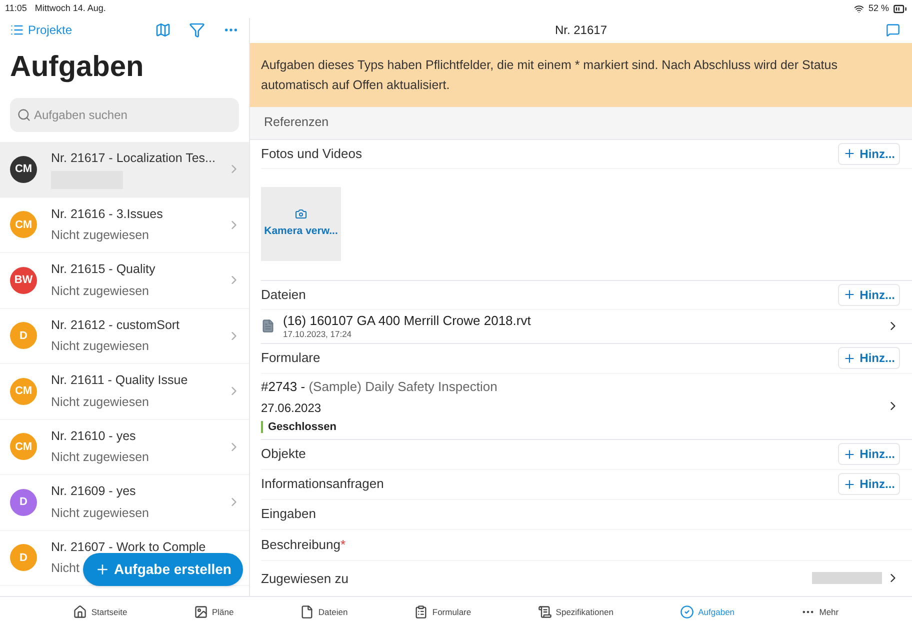  What do you see at coordinates (303, 545) in the screenshot?
I see `section-label: Beschreibung*` at bounding box center [303, 545].